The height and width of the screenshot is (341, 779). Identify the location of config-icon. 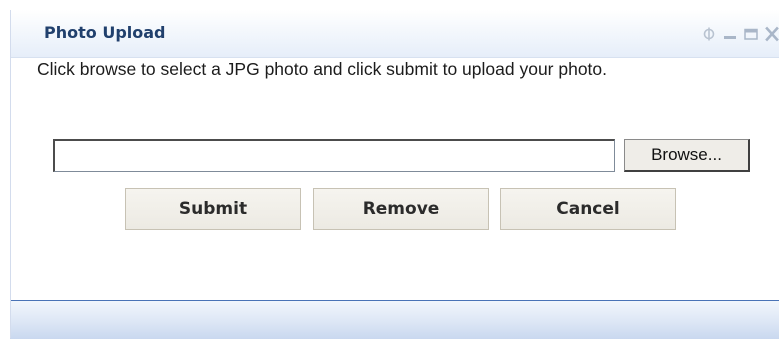
(709, 34).